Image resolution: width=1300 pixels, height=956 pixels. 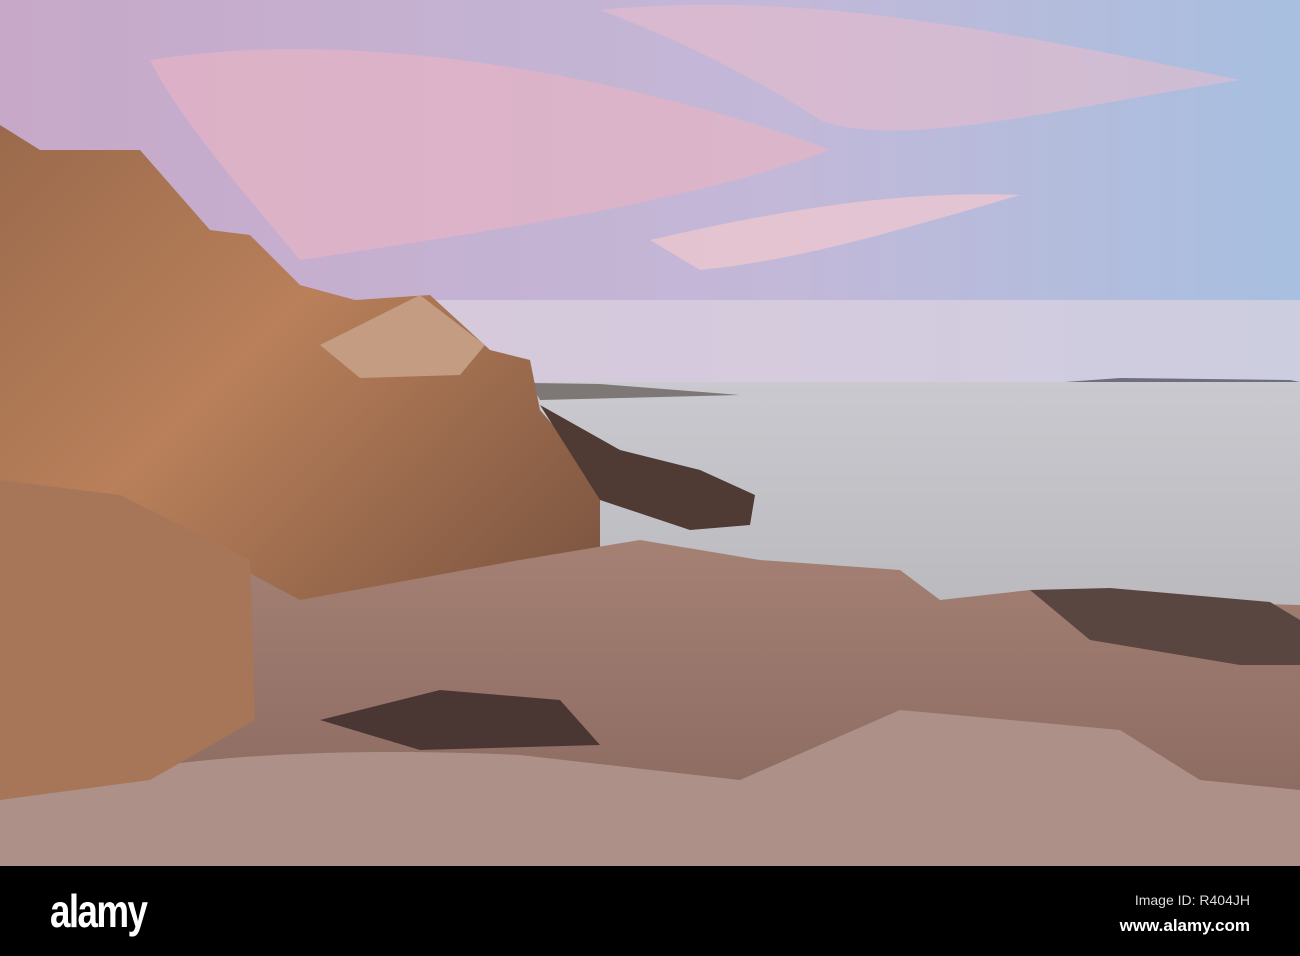 What do you see at coordinates (650, 911) in the screenshot?
I see `watermark-footer: alamy Image ID: R404JH www.alamy.com` at bounding box center [650, 911].